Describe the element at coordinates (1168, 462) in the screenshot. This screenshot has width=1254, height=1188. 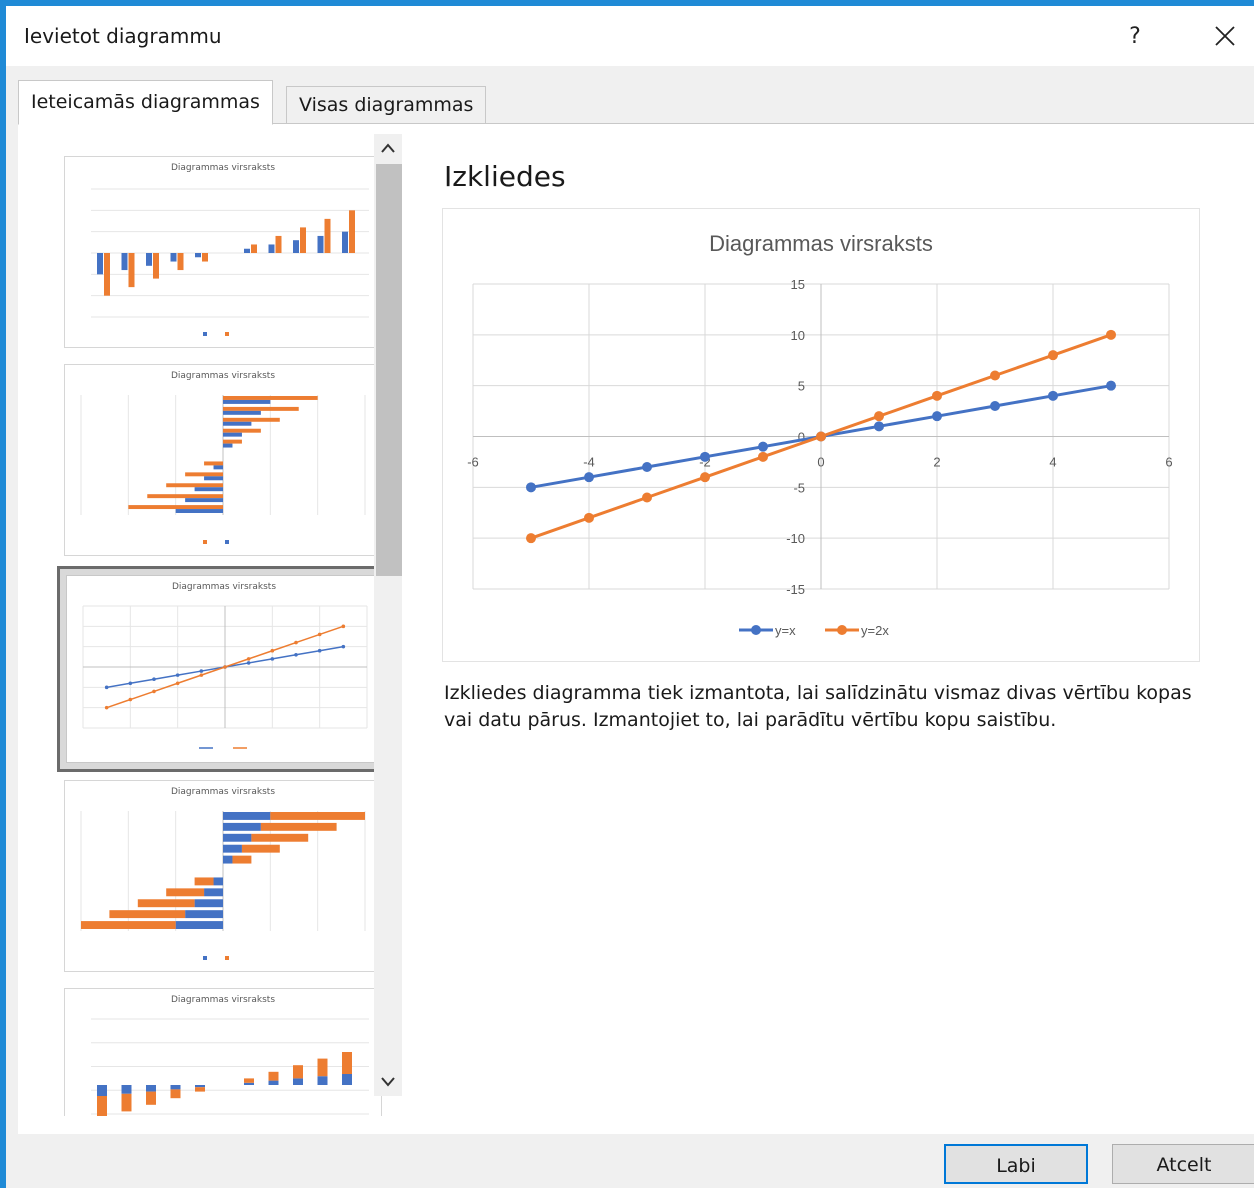
I see `x-tick-label: 6` at that location.